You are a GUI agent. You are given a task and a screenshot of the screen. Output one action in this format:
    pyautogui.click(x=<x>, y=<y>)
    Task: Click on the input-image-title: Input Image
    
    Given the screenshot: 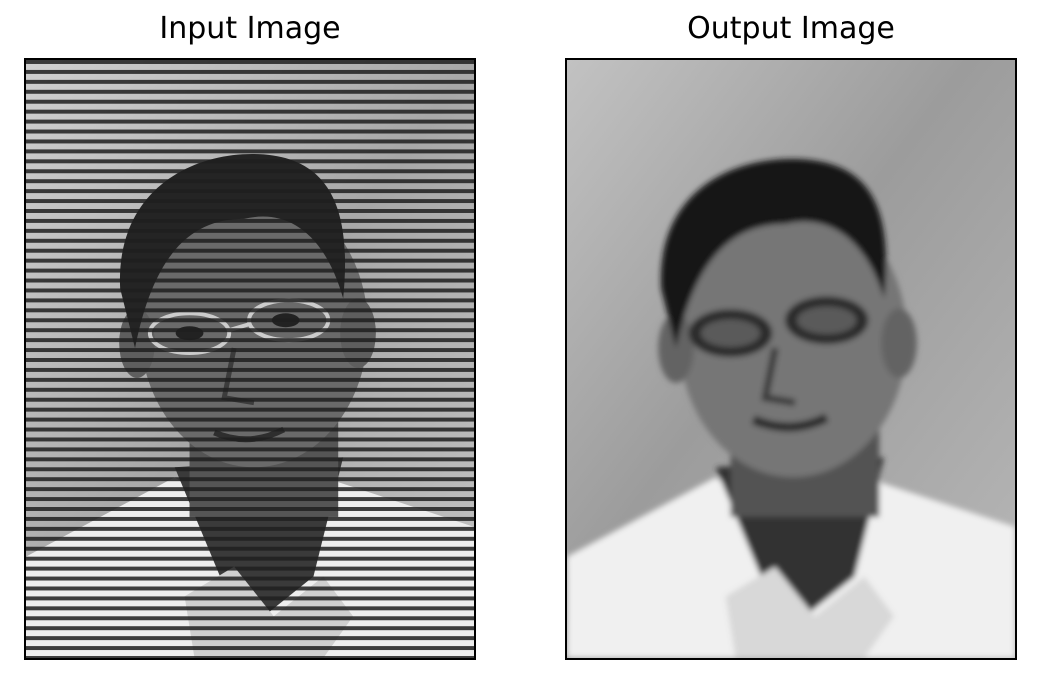 What is the action you would take?
    pyautogui.click(x=250, y=28)
    